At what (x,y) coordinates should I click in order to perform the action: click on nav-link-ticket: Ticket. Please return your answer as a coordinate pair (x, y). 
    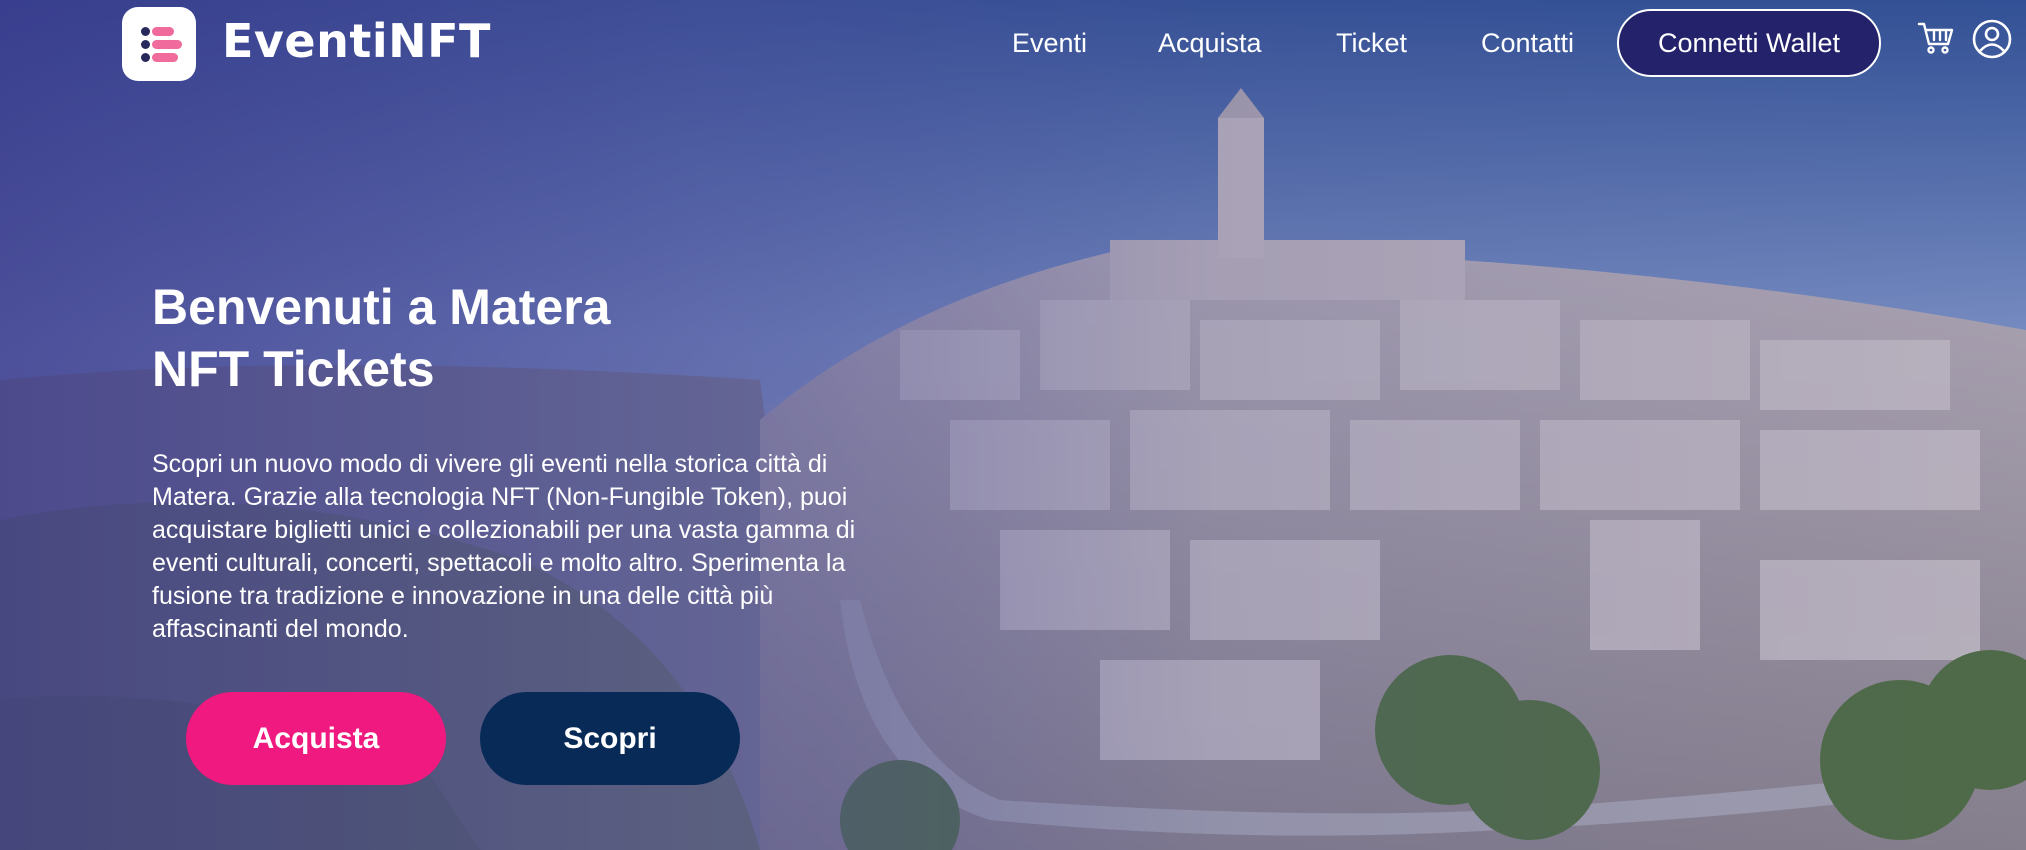
    Looking at the image, I should click on (1371, 43).